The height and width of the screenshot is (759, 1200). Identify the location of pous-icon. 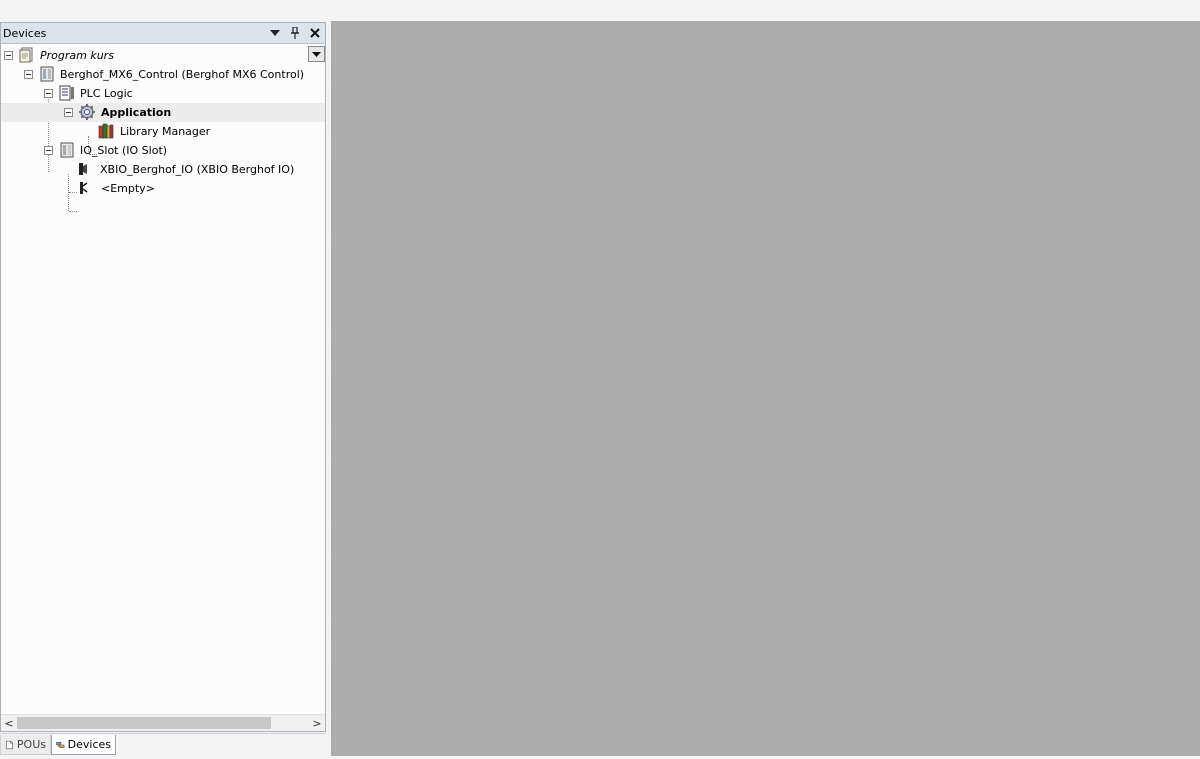
(9, 744).